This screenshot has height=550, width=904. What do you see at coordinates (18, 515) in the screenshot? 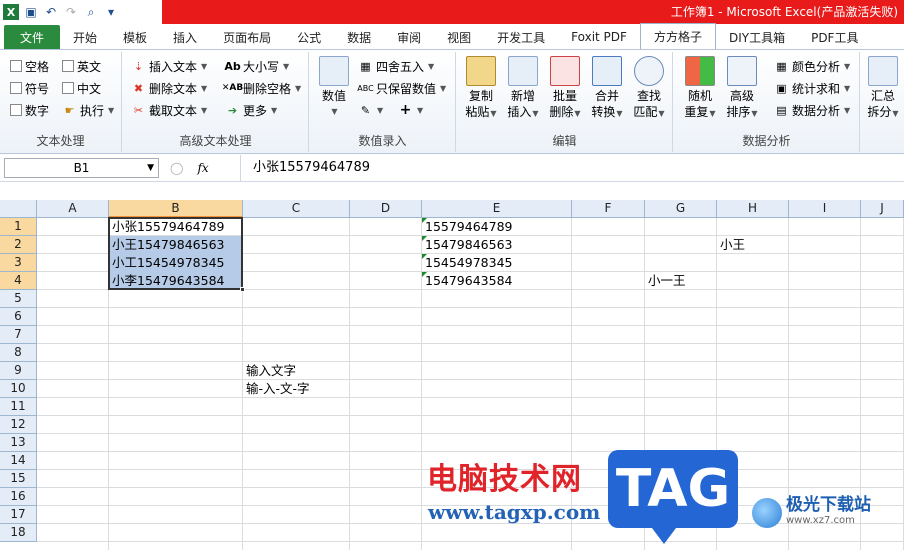
I see `row-header-17: 17` at bounding box center [18, 515].